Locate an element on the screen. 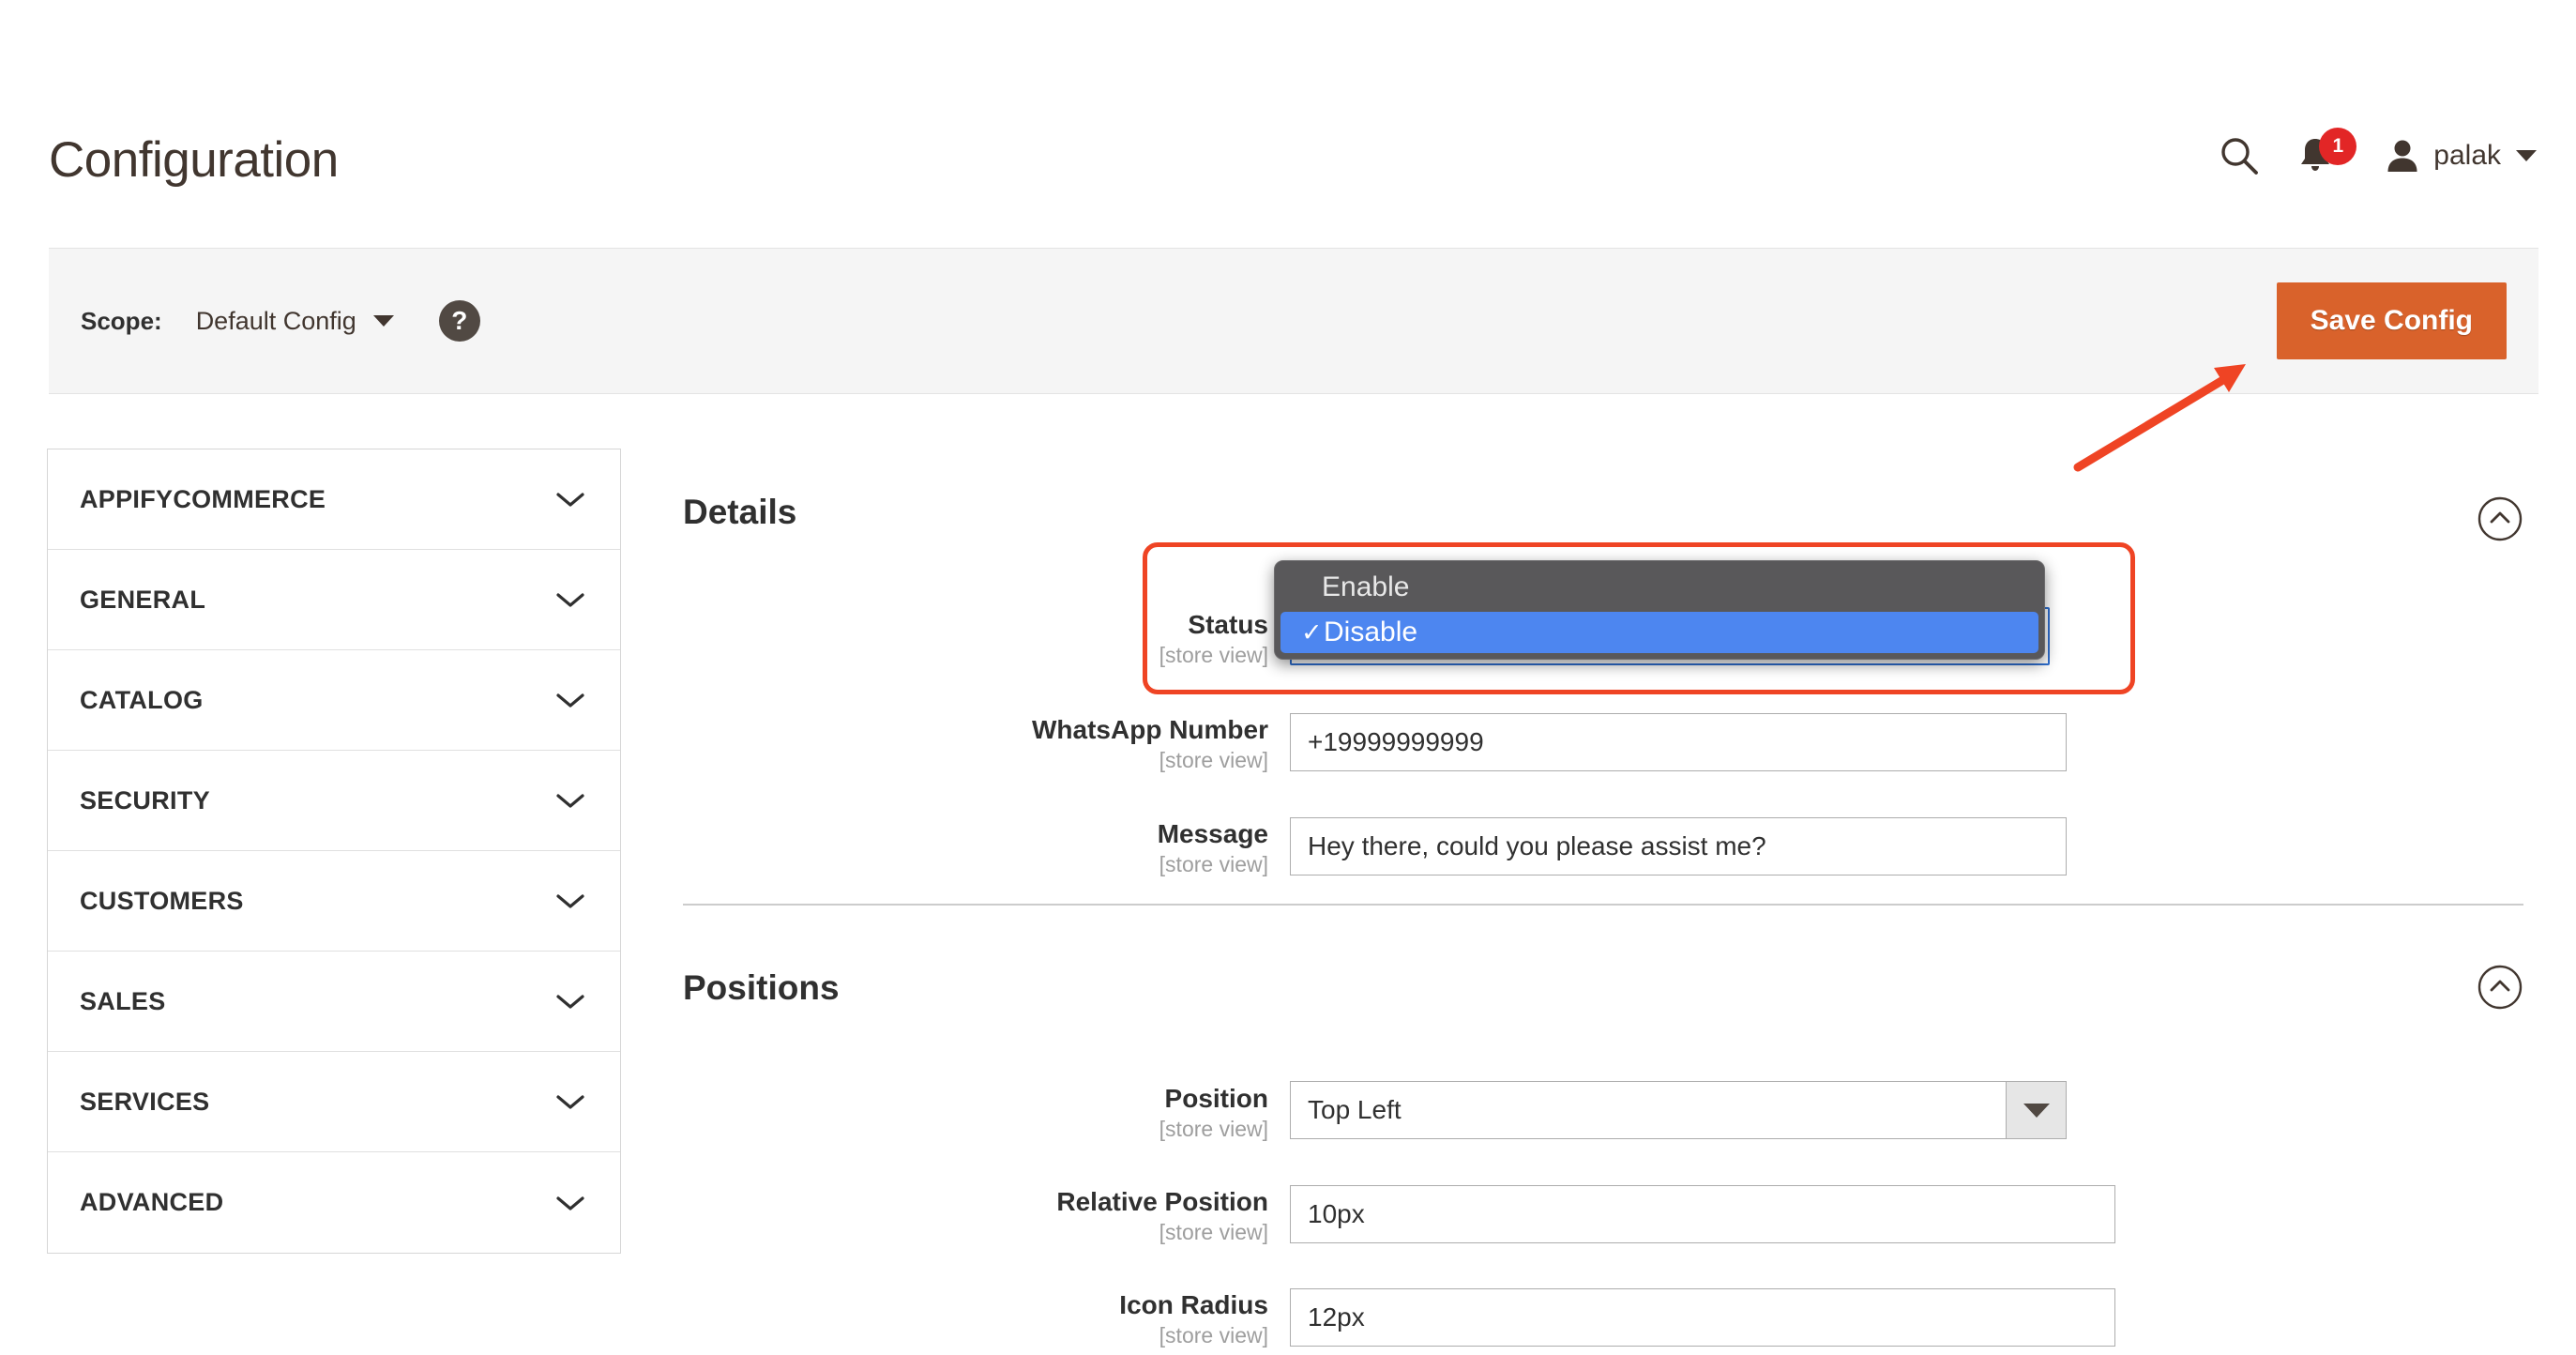 This screenshot has height=1355, width=2576. sidebar-item-label: APPIFYCOMMERCE is located at coordinates (203, 498).